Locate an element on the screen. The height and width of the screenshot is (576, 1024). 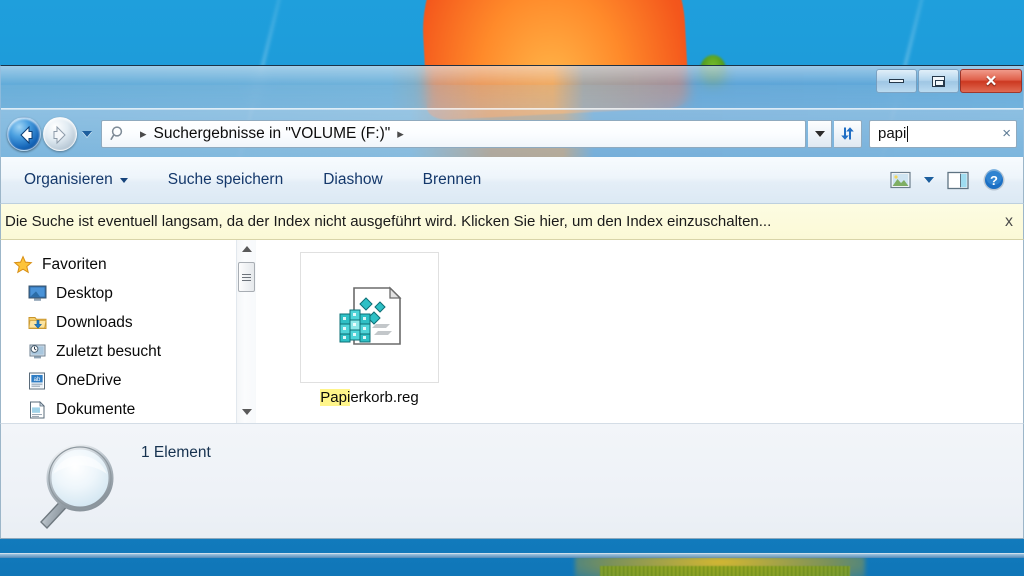
organize-button: Organisieren is located at coordinates (76, 180).